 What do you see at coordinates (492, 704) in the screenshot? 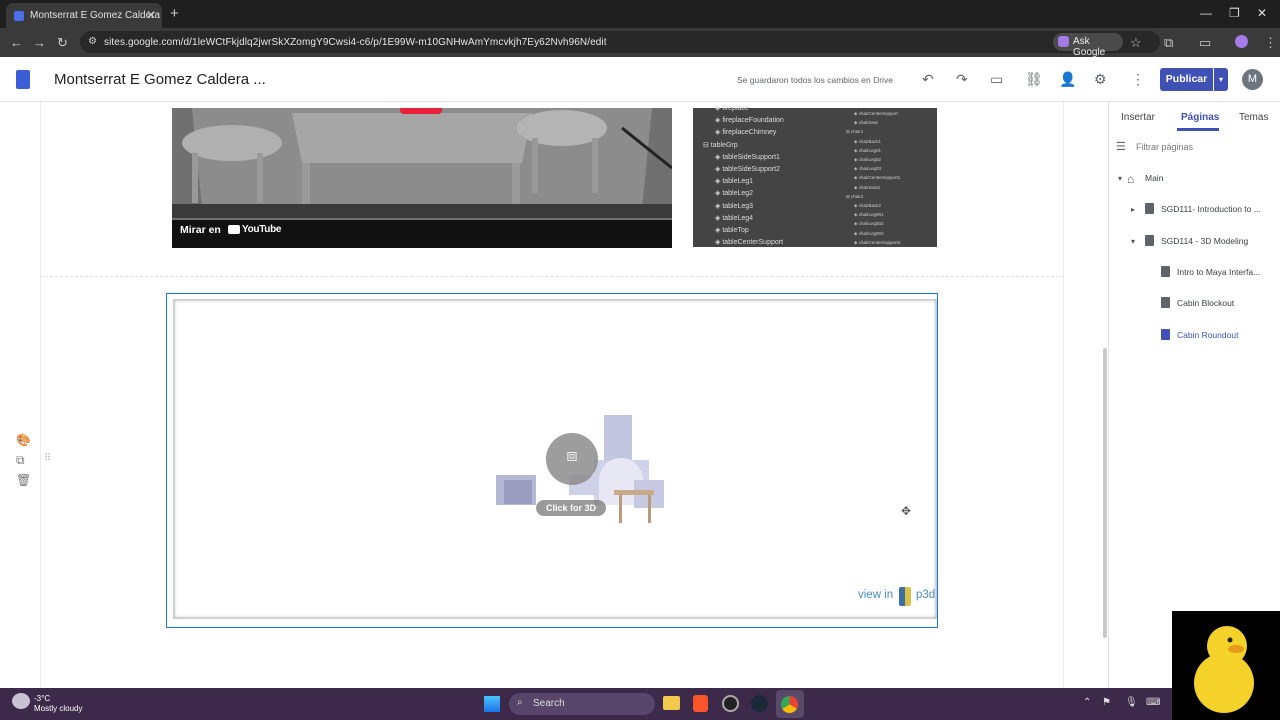
I see `windows-start-icon` at bounding box center [492, 704].